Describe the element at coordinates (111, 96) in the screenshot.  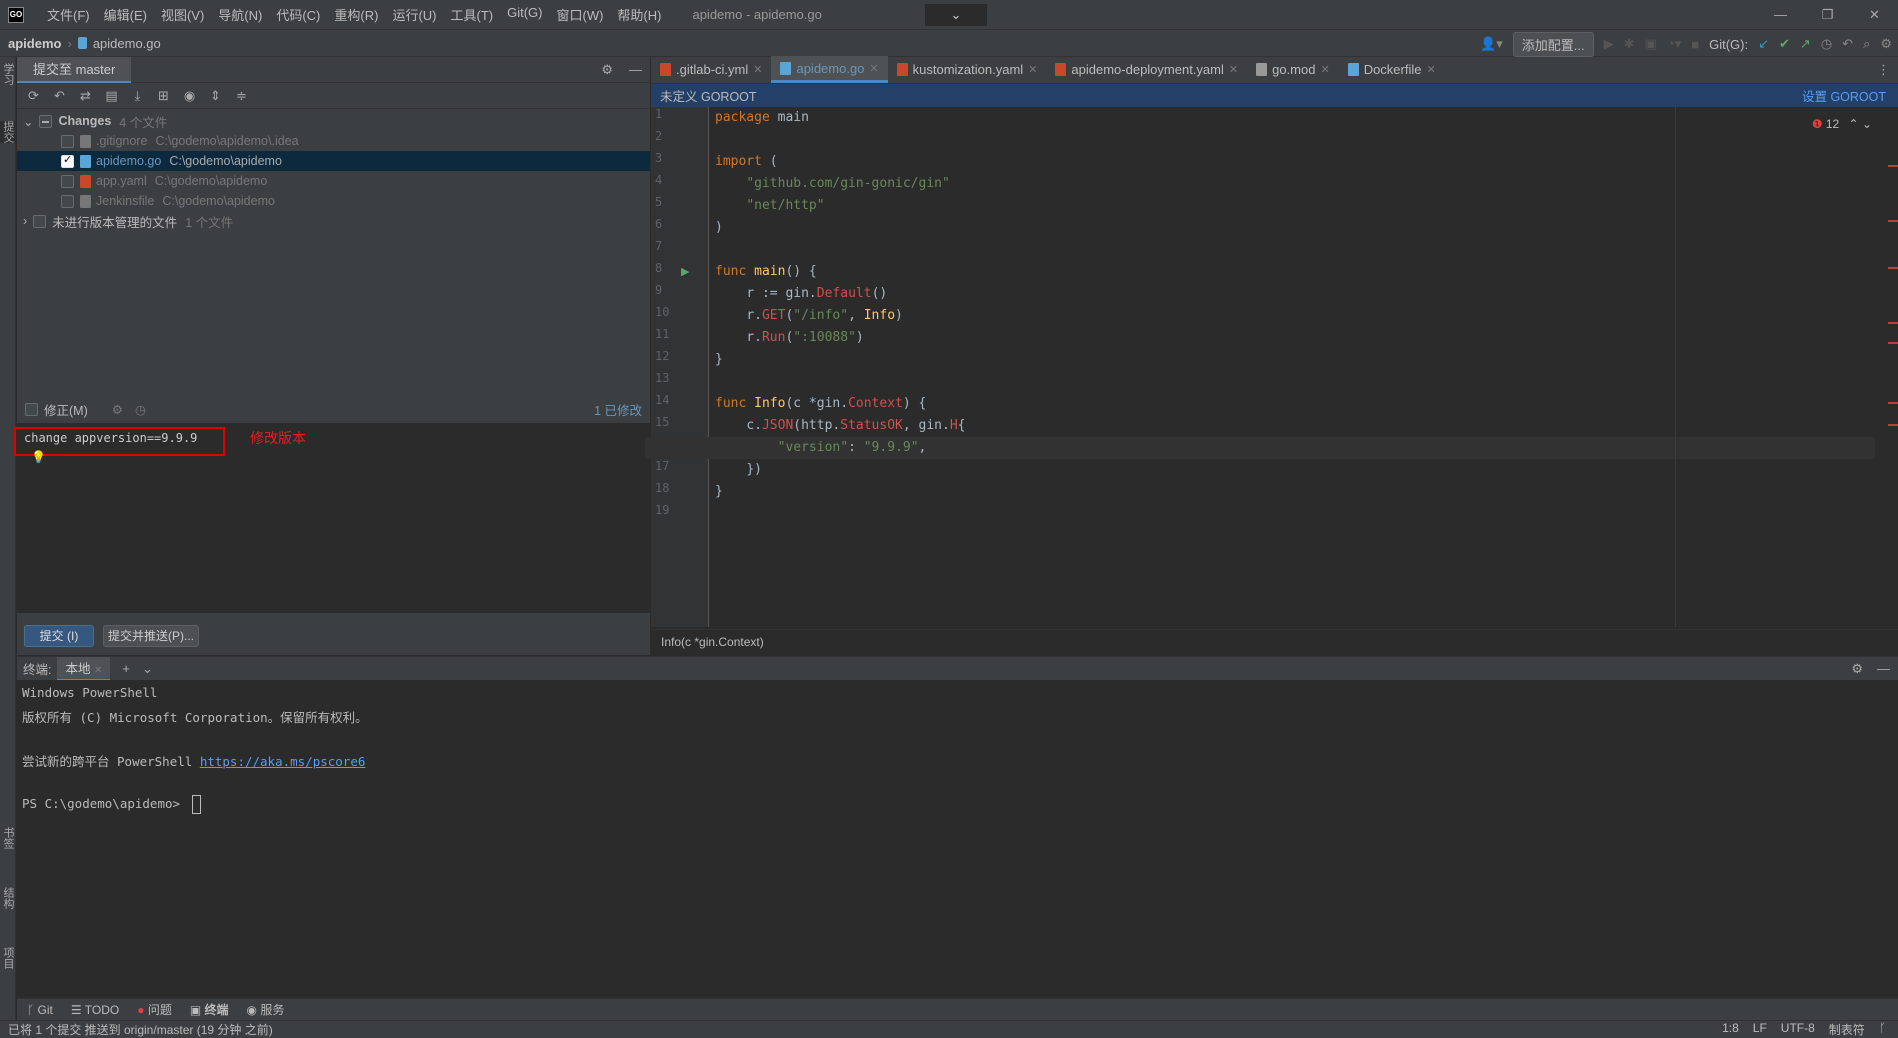
I see `changelist-icon: ▤` at that location.